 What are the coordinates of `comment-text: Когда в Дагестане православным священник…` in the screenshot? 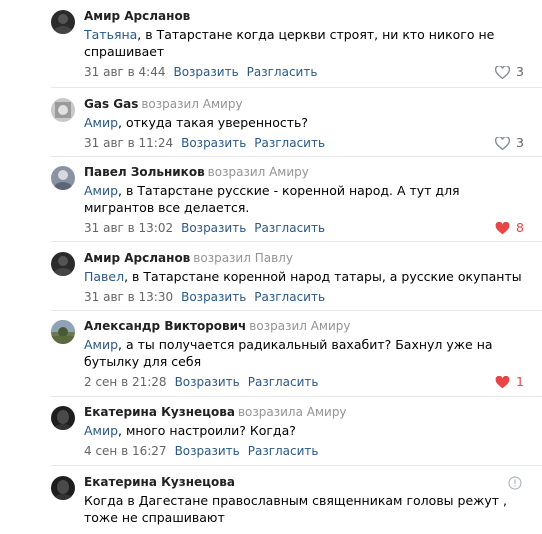 It's located at (296, 509).